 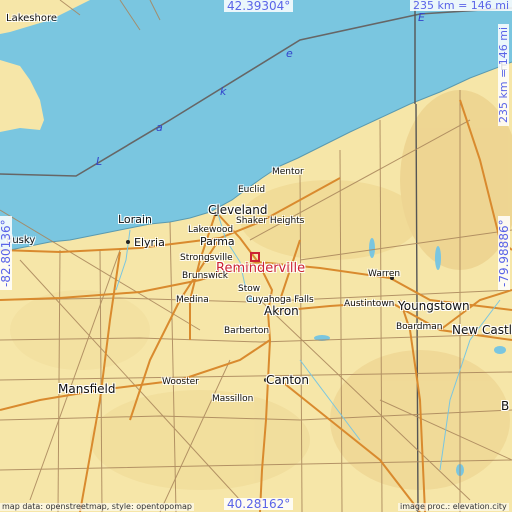 I want to click on place-brunswick: Brunswick, so click(x=205, y=276).